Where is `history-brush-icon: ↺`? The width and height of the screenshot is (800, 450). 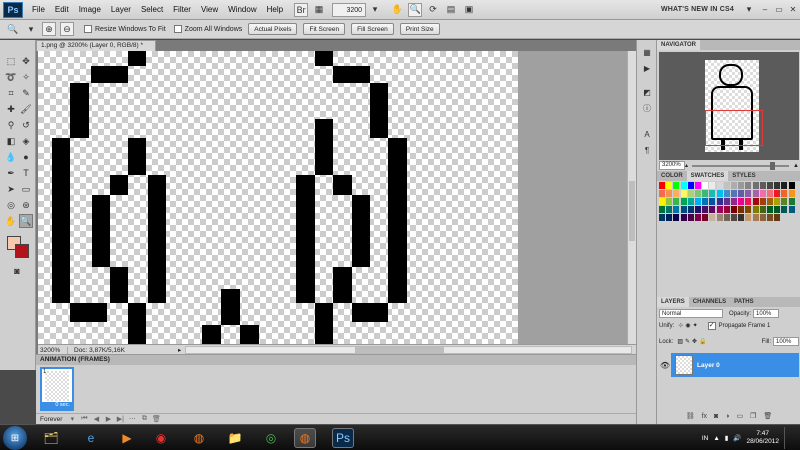
history-brush-icon: ↺ is located at coordinates (26, 125).